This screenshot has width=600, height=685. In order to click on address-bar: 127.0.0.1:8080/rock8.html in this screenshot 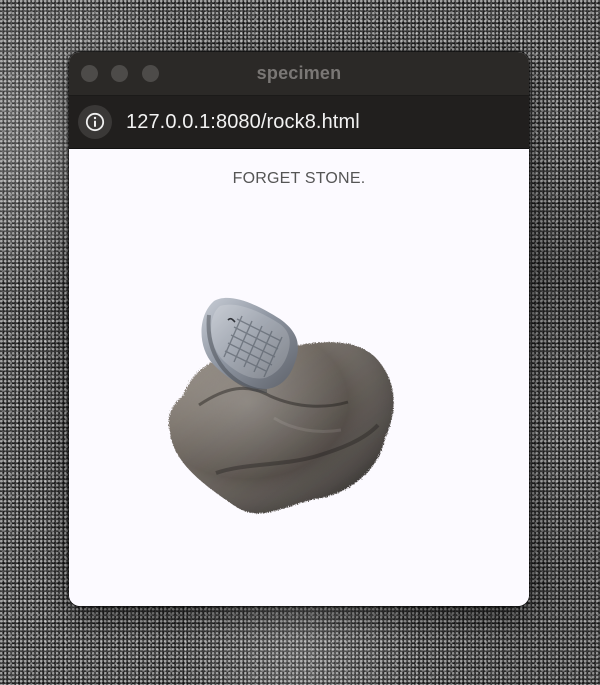, I will do `click(299, 122)`.